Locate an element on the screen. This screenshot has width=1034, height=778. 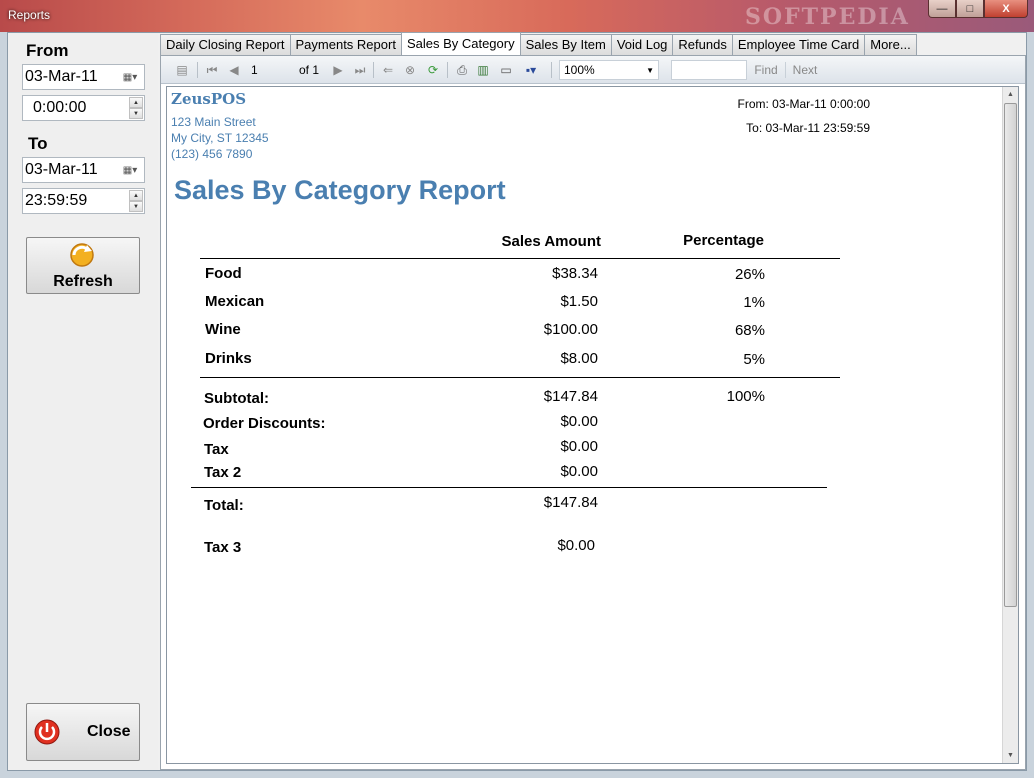
title-bar: Reports SOFTPEDIA — □ X is located at coordinates (517, 16).